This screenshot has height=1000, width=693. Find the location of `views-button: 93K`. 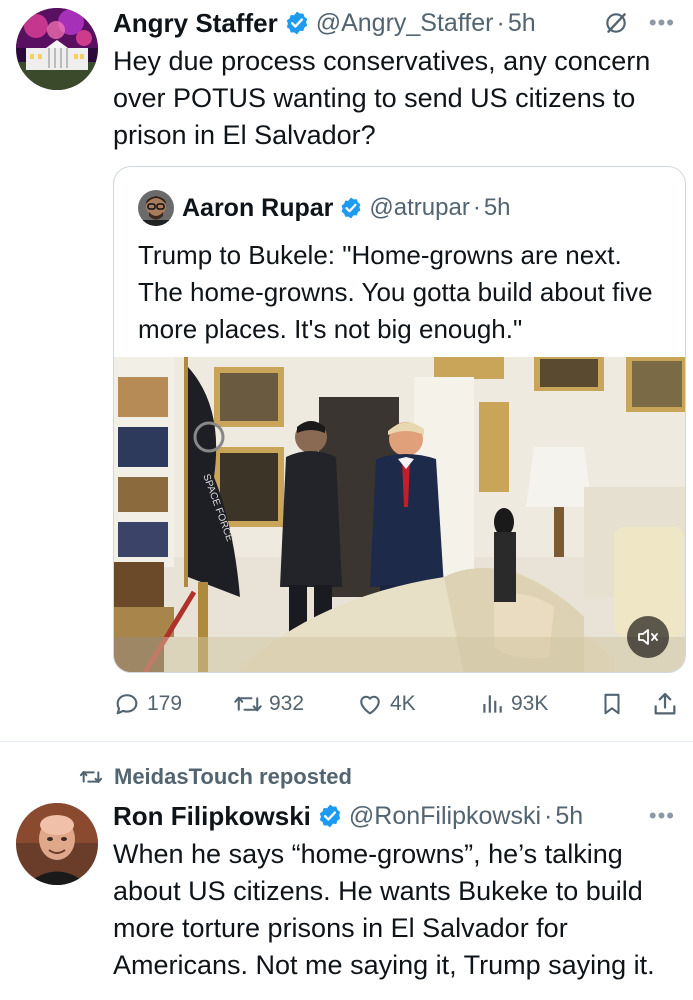

views-button: 93K is located at coordinates (513, 704).